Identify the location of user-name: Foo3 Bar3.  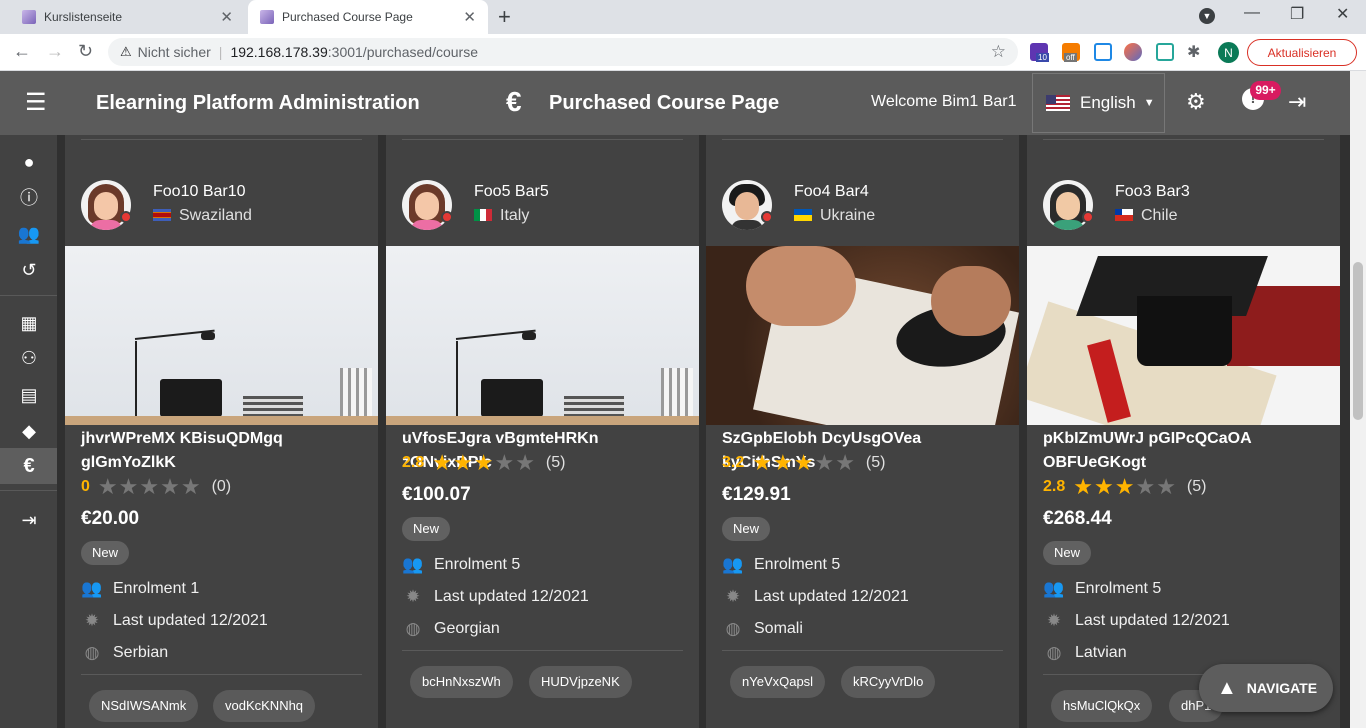
(1152, 191).